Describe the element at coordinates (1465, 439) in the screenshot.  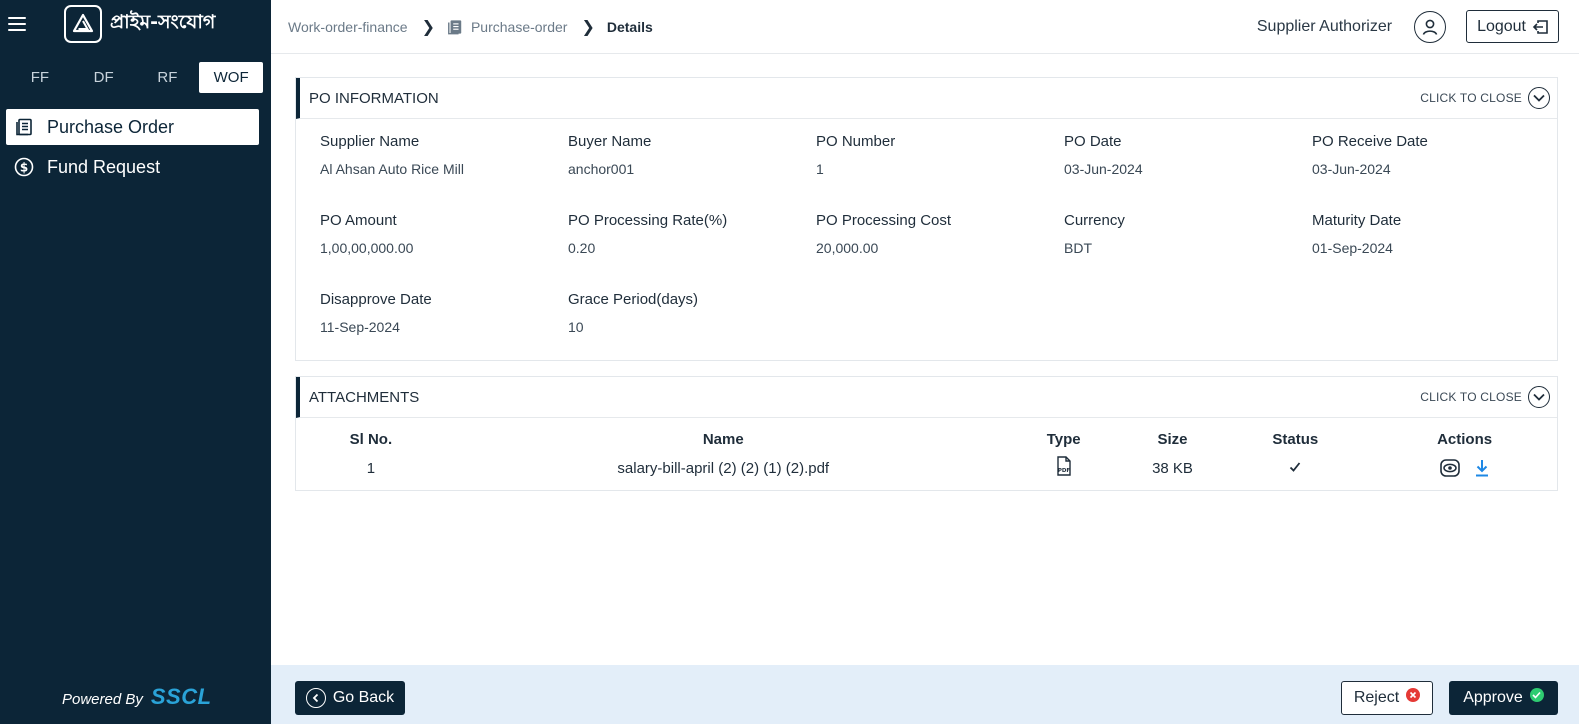
I see `column-header-actions: Actions` at that location.